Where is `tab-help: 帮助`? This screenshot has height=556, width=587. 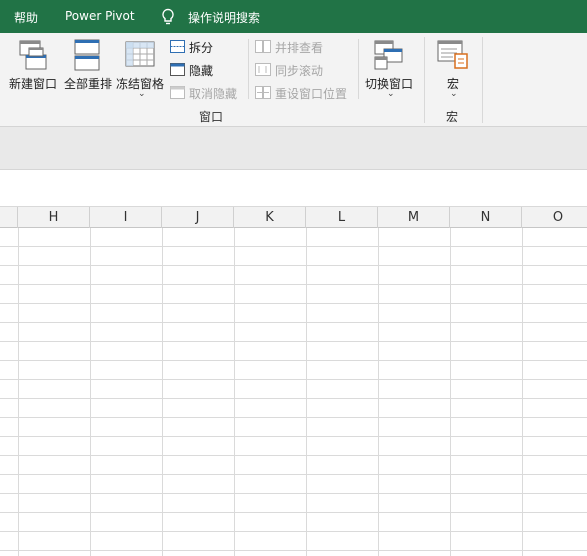
tab-help: 帮助 is located at coordinates (26, 17).